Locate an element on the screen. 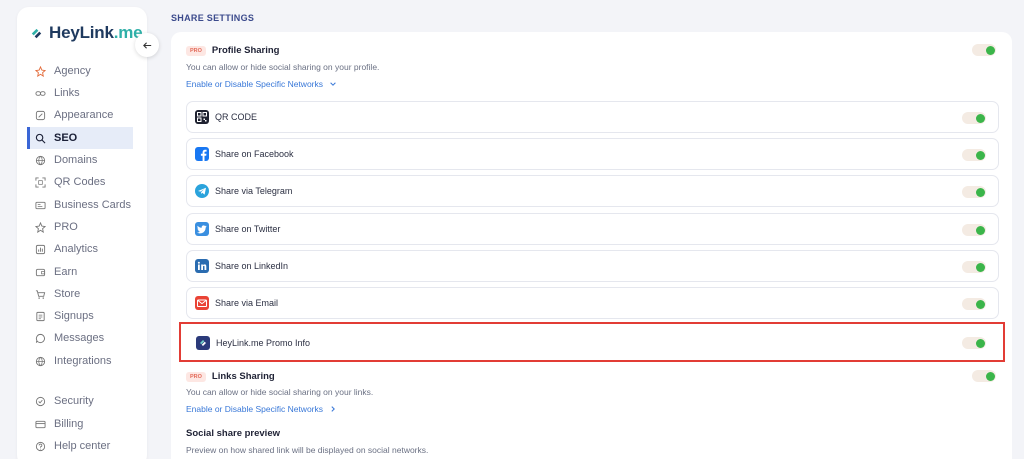 The image size is (1024, 459). network-row-telegram: Share via Telegram is located at coordinates (592, 191).